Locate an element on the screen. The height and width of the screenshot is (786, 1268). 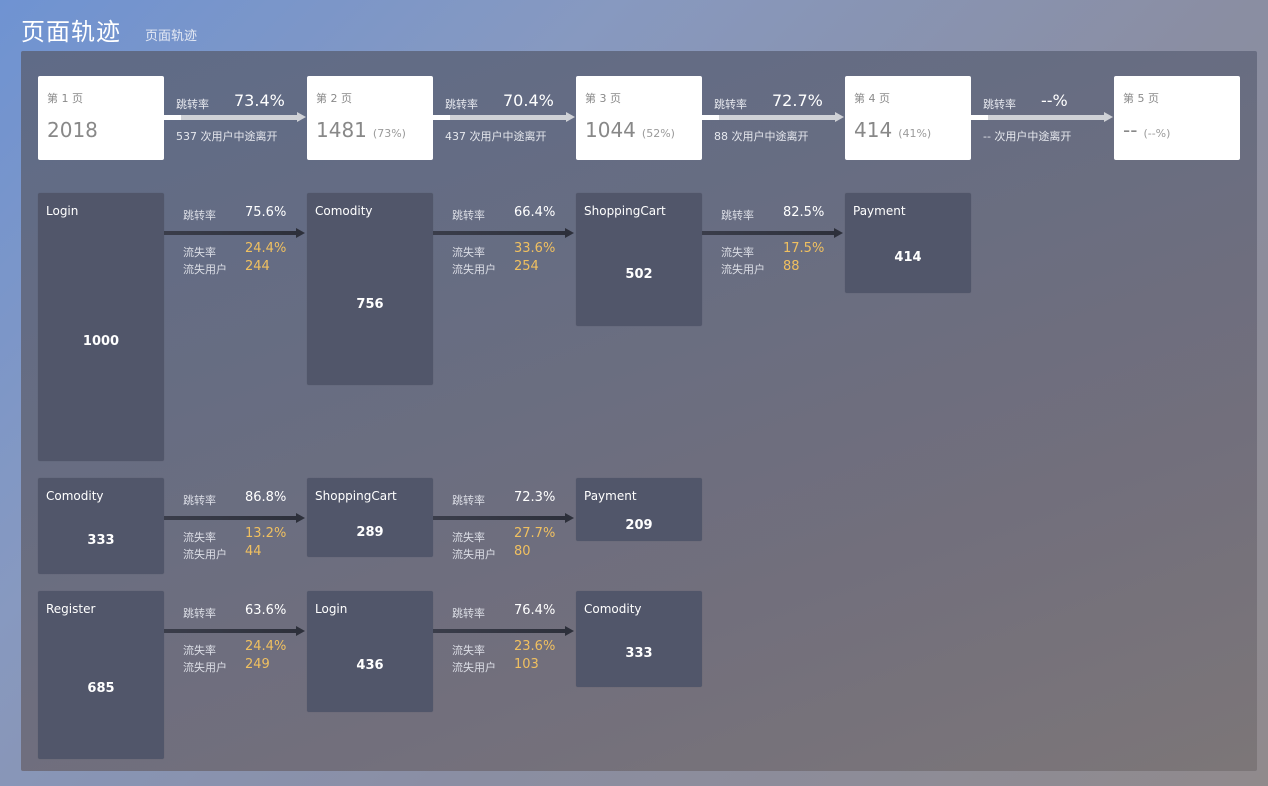
jump-rate-value: 72.3% is located at coordinates (535, 497).